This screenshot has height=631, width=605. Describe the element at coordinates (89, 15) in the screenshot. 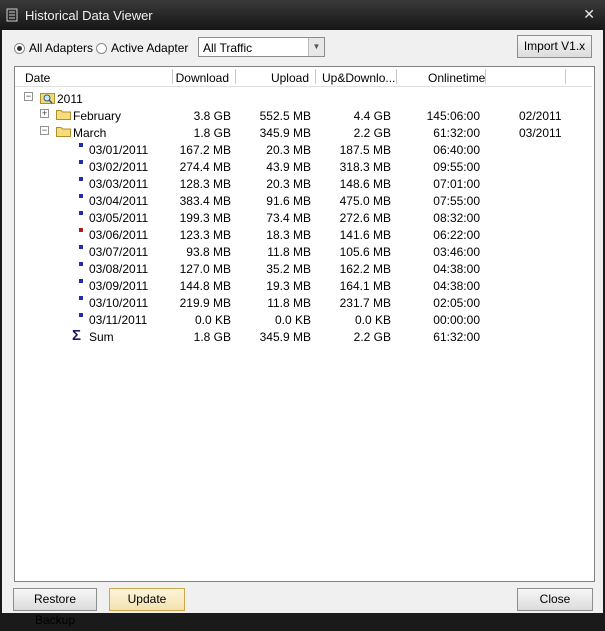

I see `window-title: Historical Data Viewer` at that location.